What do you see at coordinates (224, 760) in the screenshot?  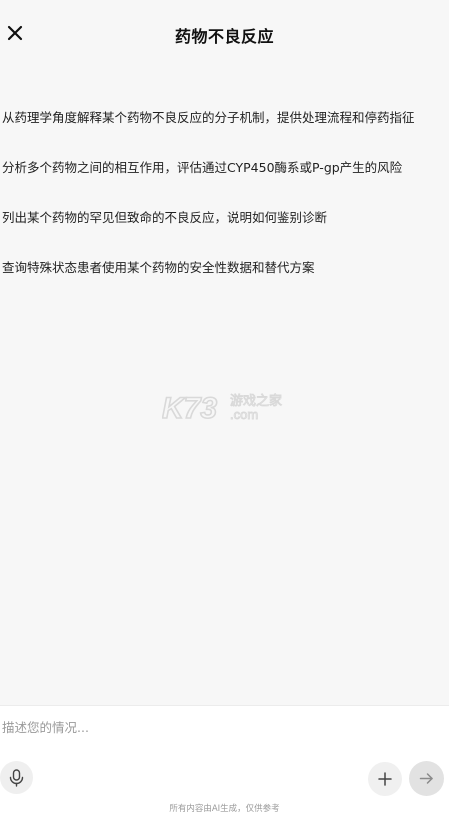 I see `composer: 所有内容由AI生成，仅供参考` at bounding box center [224, 760].